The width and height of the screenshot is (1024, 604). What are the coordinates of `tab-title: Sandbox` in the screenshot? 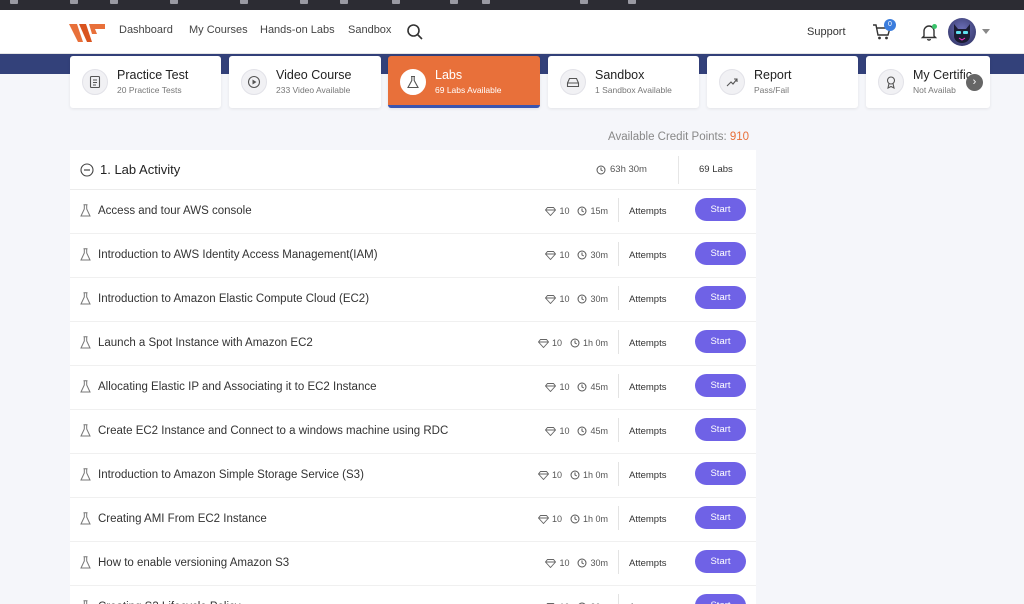 It's located at (620, 75).